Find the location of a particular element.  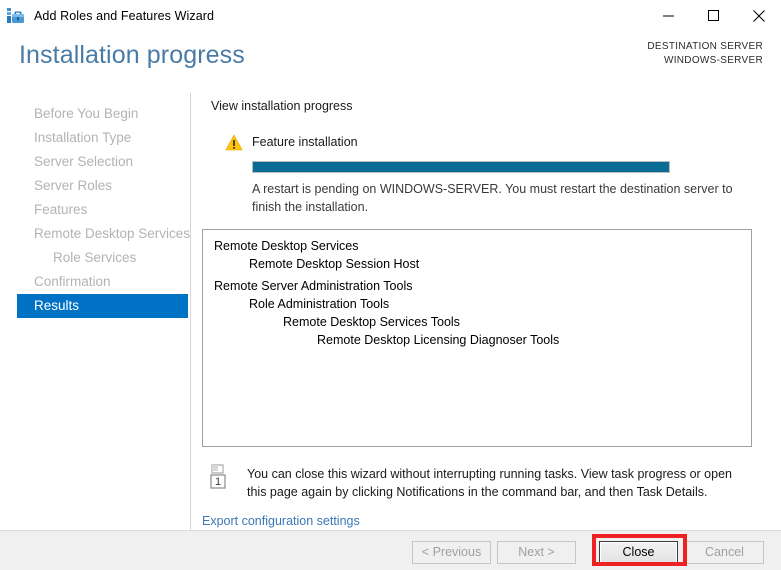

notification-flag-icon: 1 is located at coordinates (218, 476).